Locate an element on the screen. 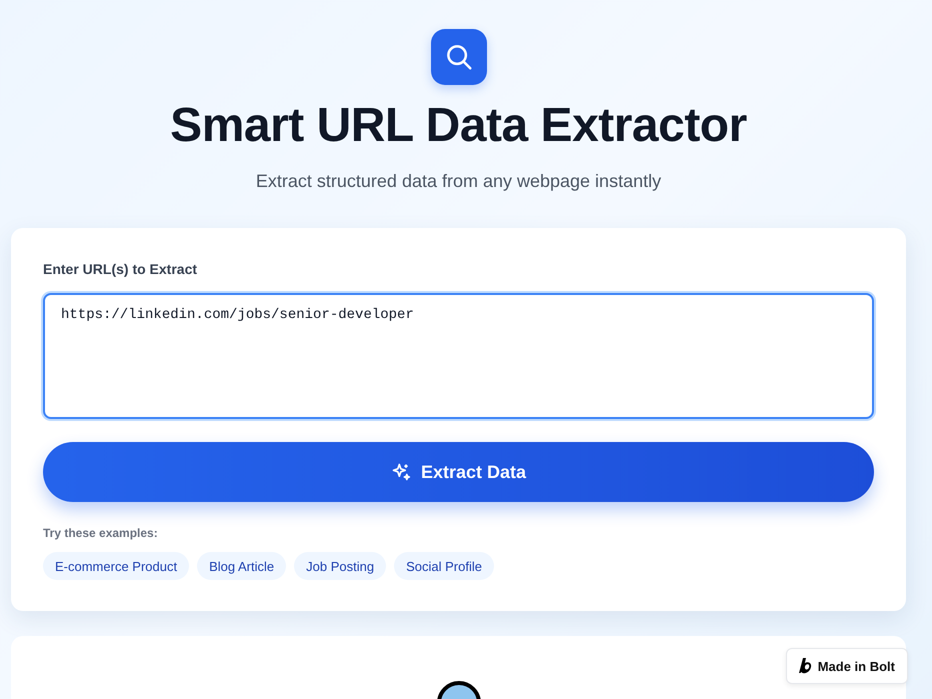  url-label: Enter URL(s) to Extract is located at coordinates (120, 269).